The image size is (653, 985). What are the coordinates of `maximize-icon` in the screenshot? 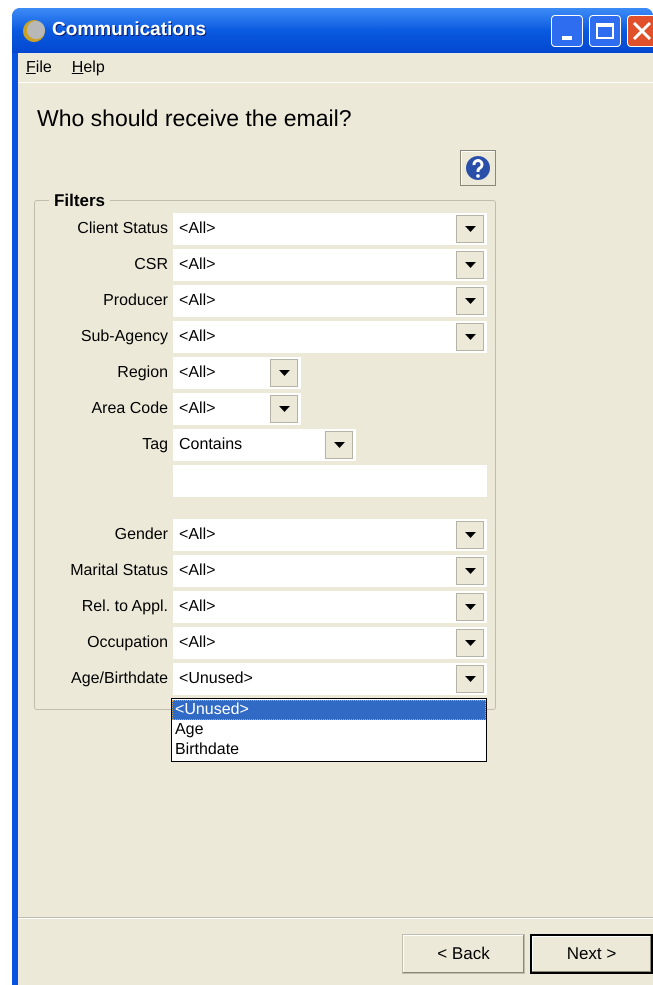 It's located at (605, 30).